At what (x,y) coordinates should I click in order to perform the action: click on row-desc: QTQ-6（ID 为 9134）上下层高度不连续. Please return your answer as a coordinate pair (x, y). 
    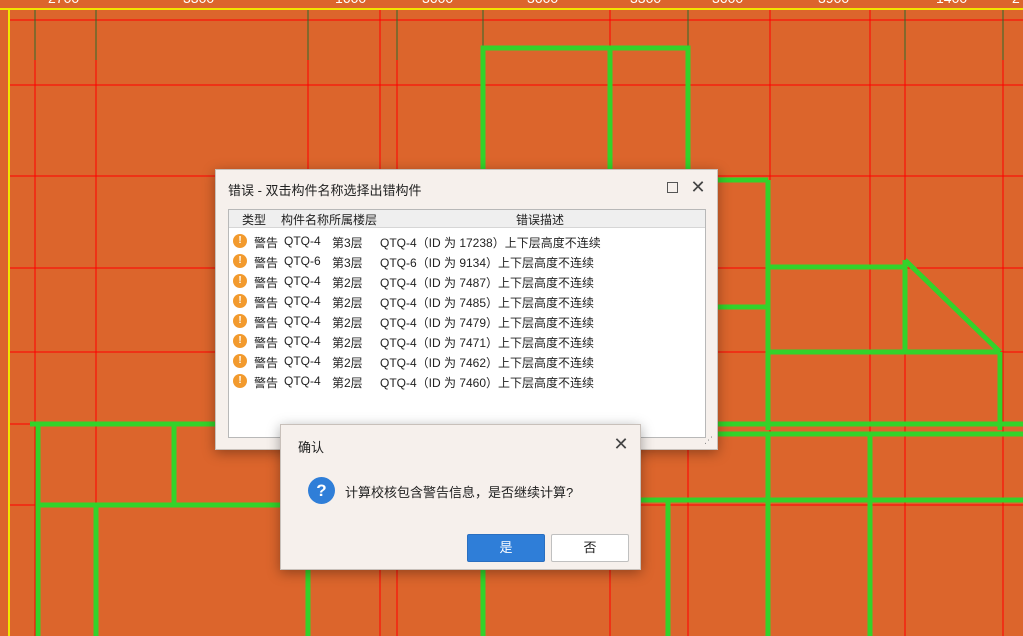
    Looking at the image, I should click on (487, 263).